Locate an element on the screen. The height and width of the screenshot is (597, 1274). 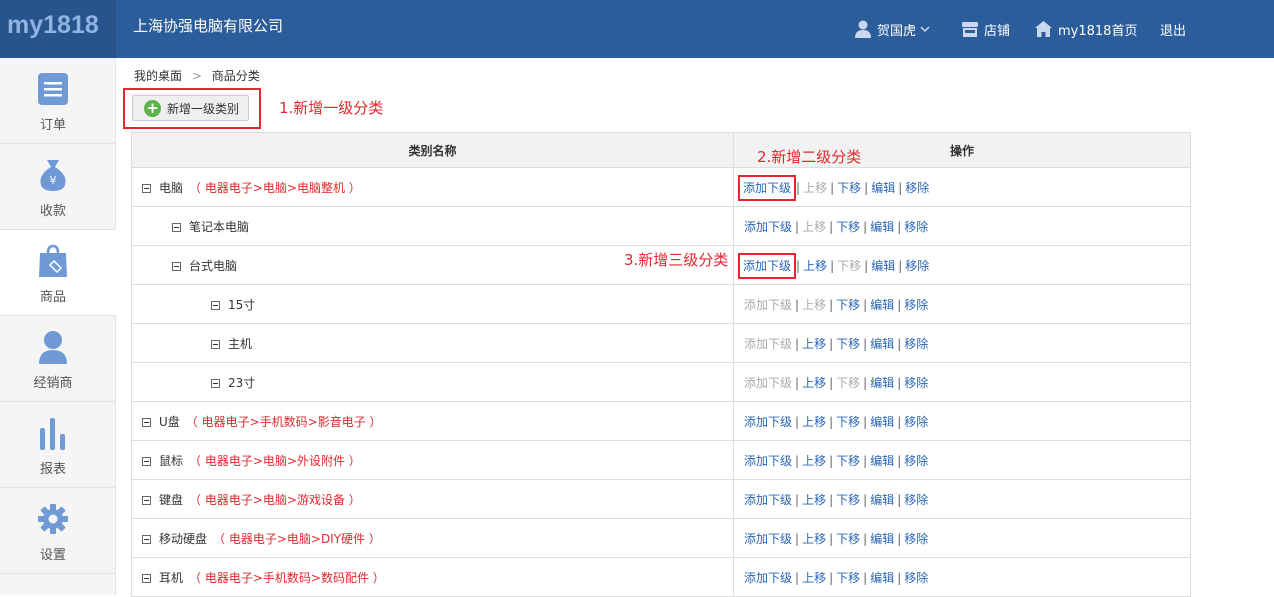
logo: my1818 is located at coordinates (53, 25).